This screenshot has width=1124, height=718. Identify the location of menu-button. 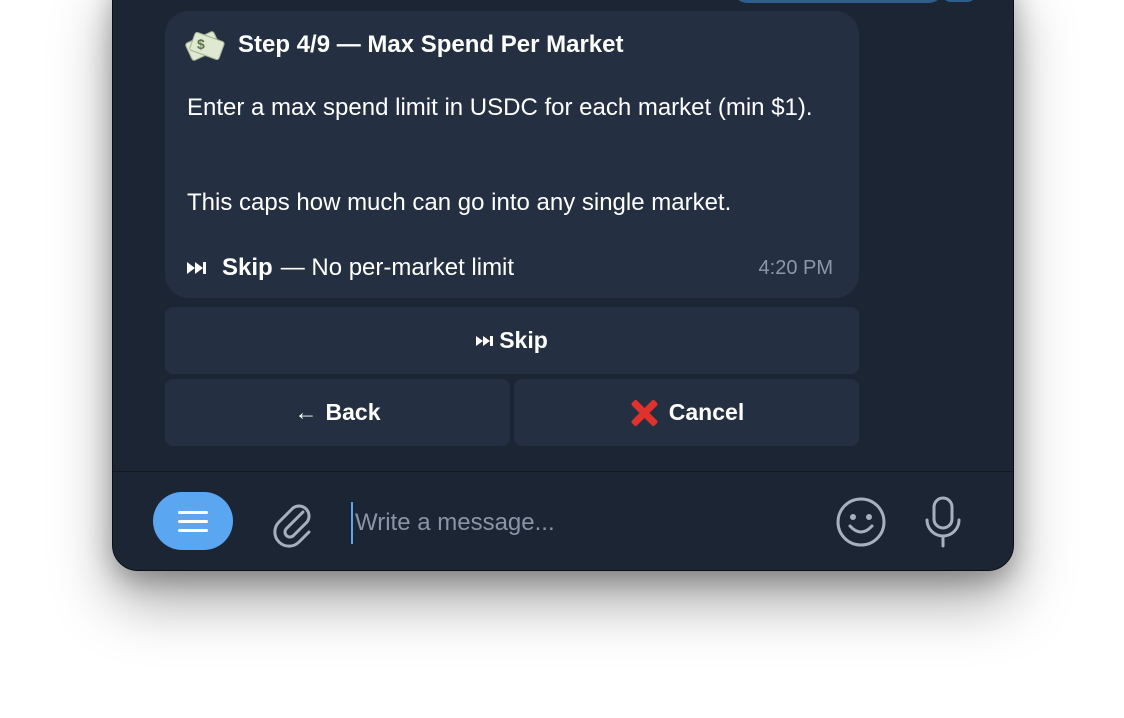
(193, 521).